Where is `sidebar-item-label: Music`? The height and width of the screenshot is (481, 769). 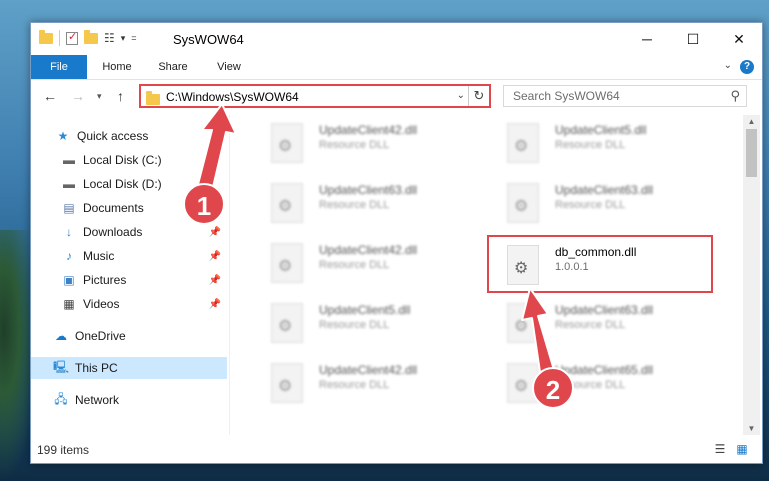 sidebar-item-label: Music is located at coordinates (99, 256).